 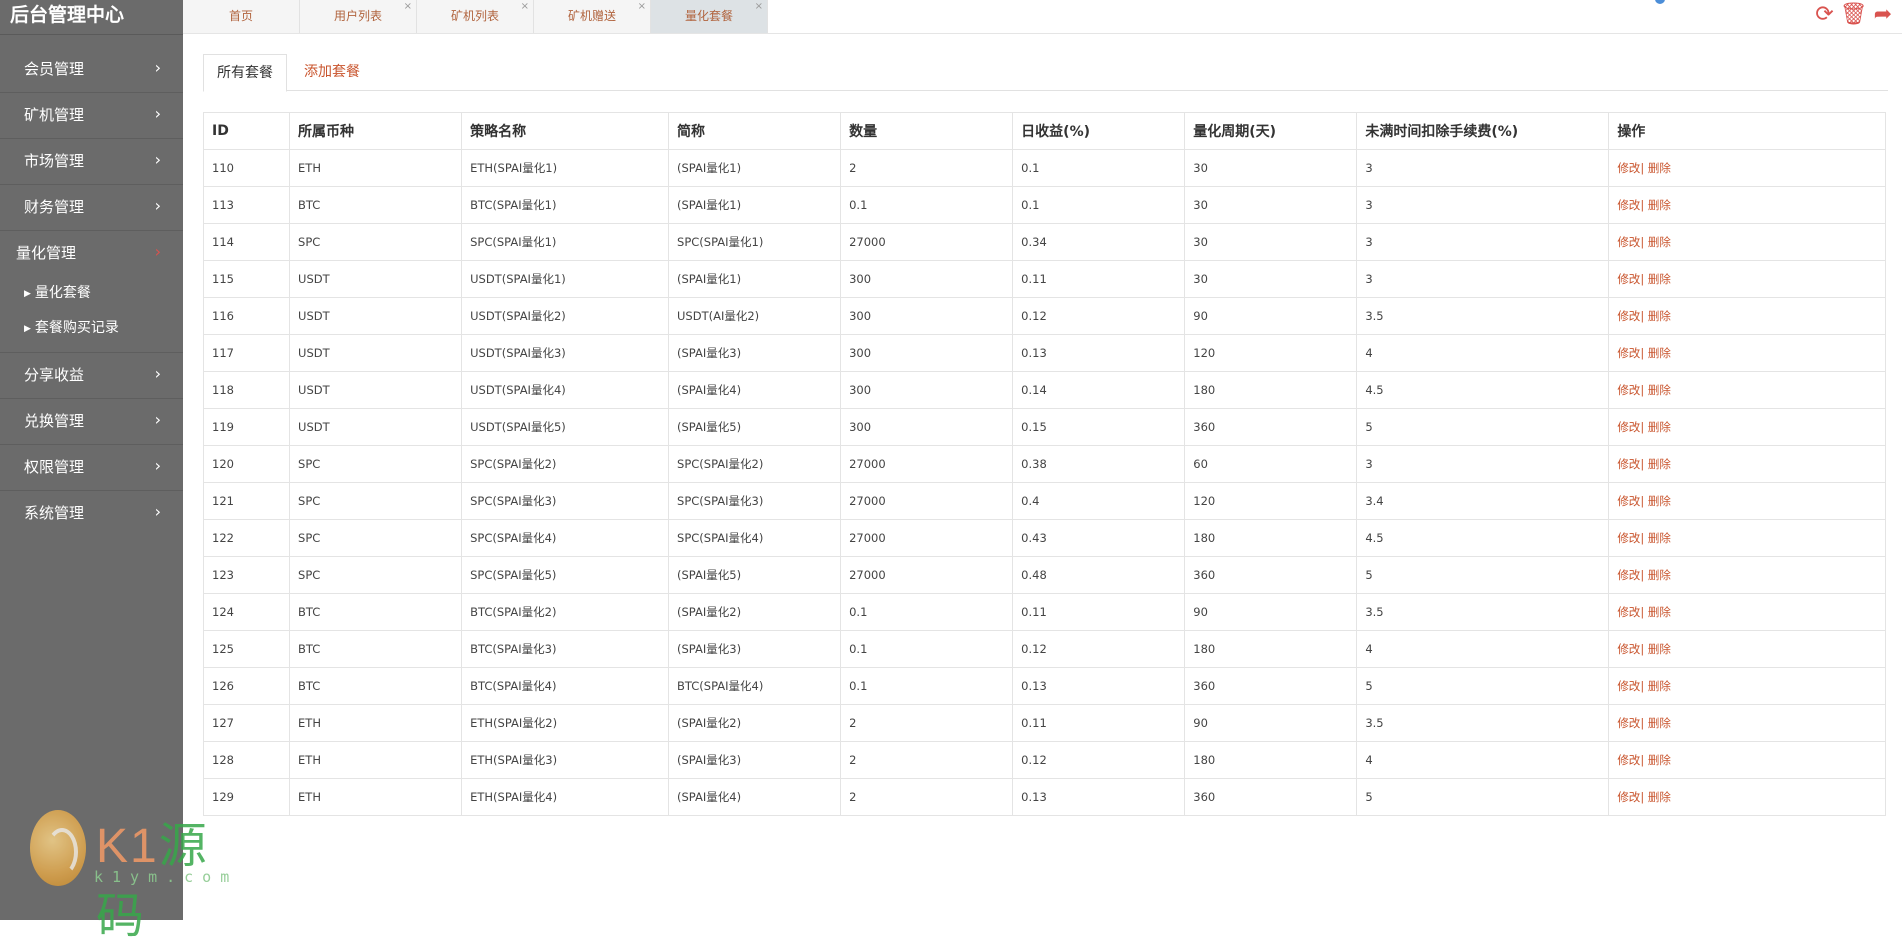 What do you see at coordinates (1271, 649) in the screenshot?
I see `cell-cycle: 180` at bounding box center [1271, 649].